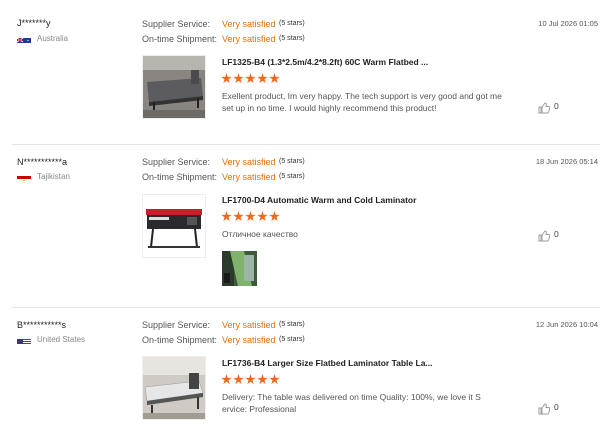 This screenshot has height=436, width=600. I want to click on reviewer-country: Australia, so click(53, 38).